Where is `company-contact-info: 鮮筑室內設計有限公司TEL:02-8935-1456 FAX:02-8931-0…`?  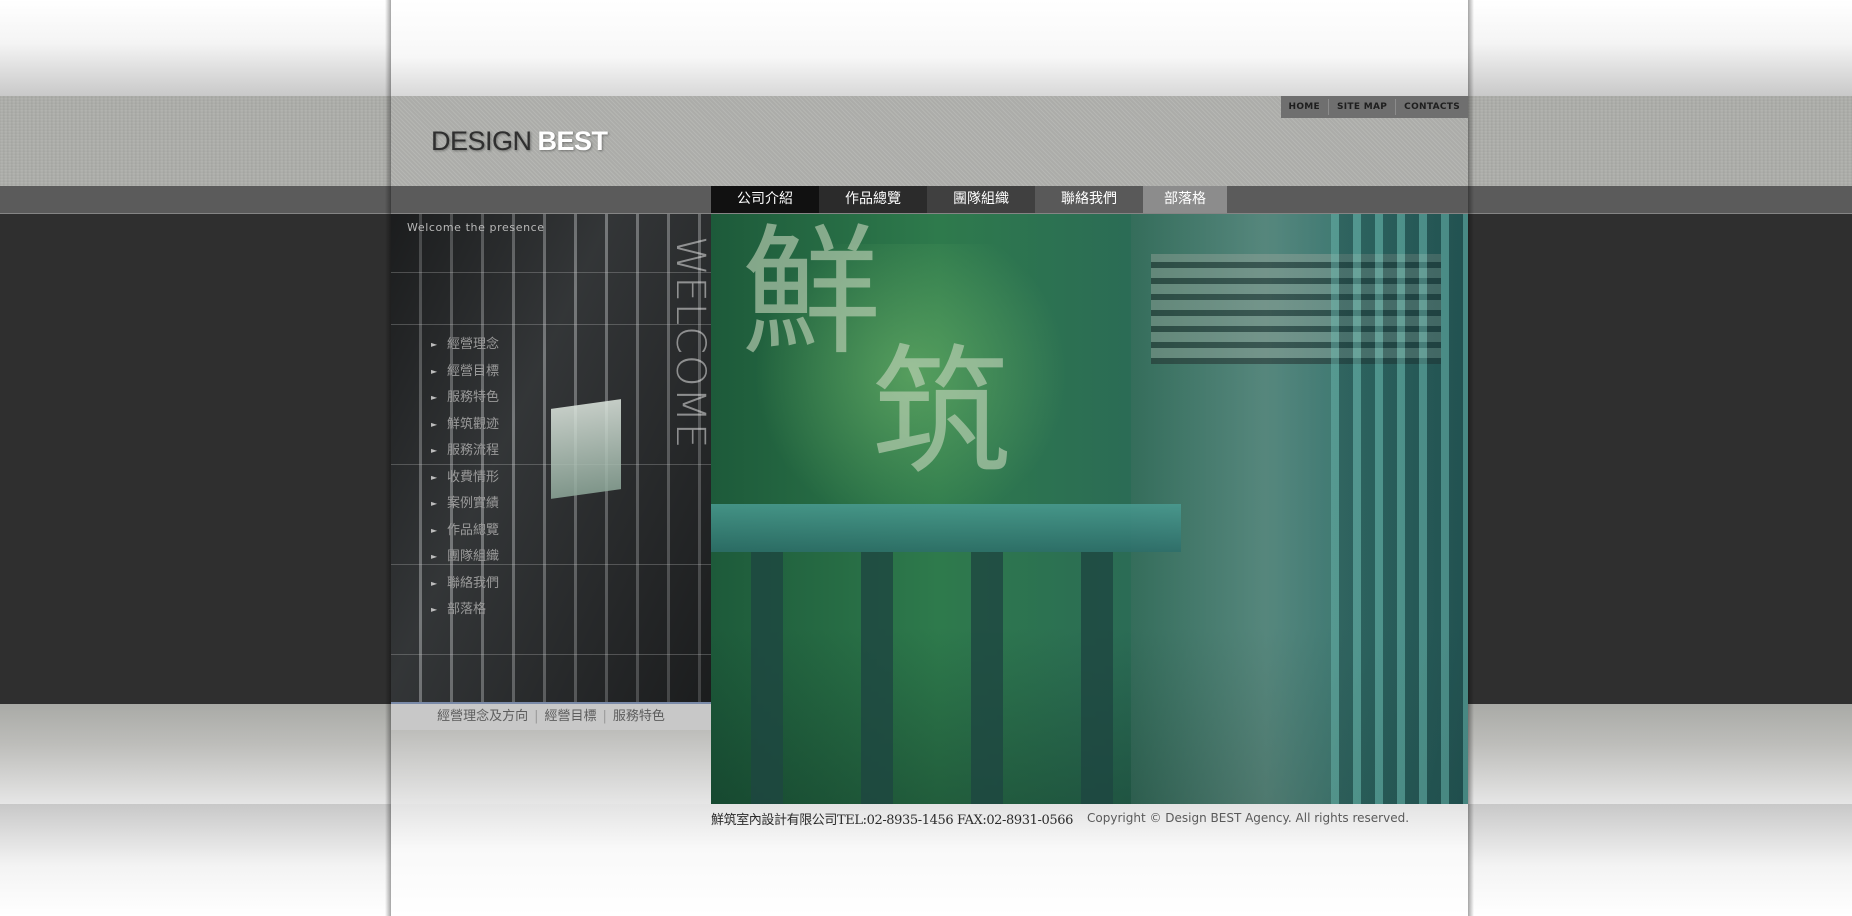
company-contact-info: 鮮筑室內設計有限公司TEL:02-8935-1456 FAX:02-8931-0… is located at coordinates (892, 820).